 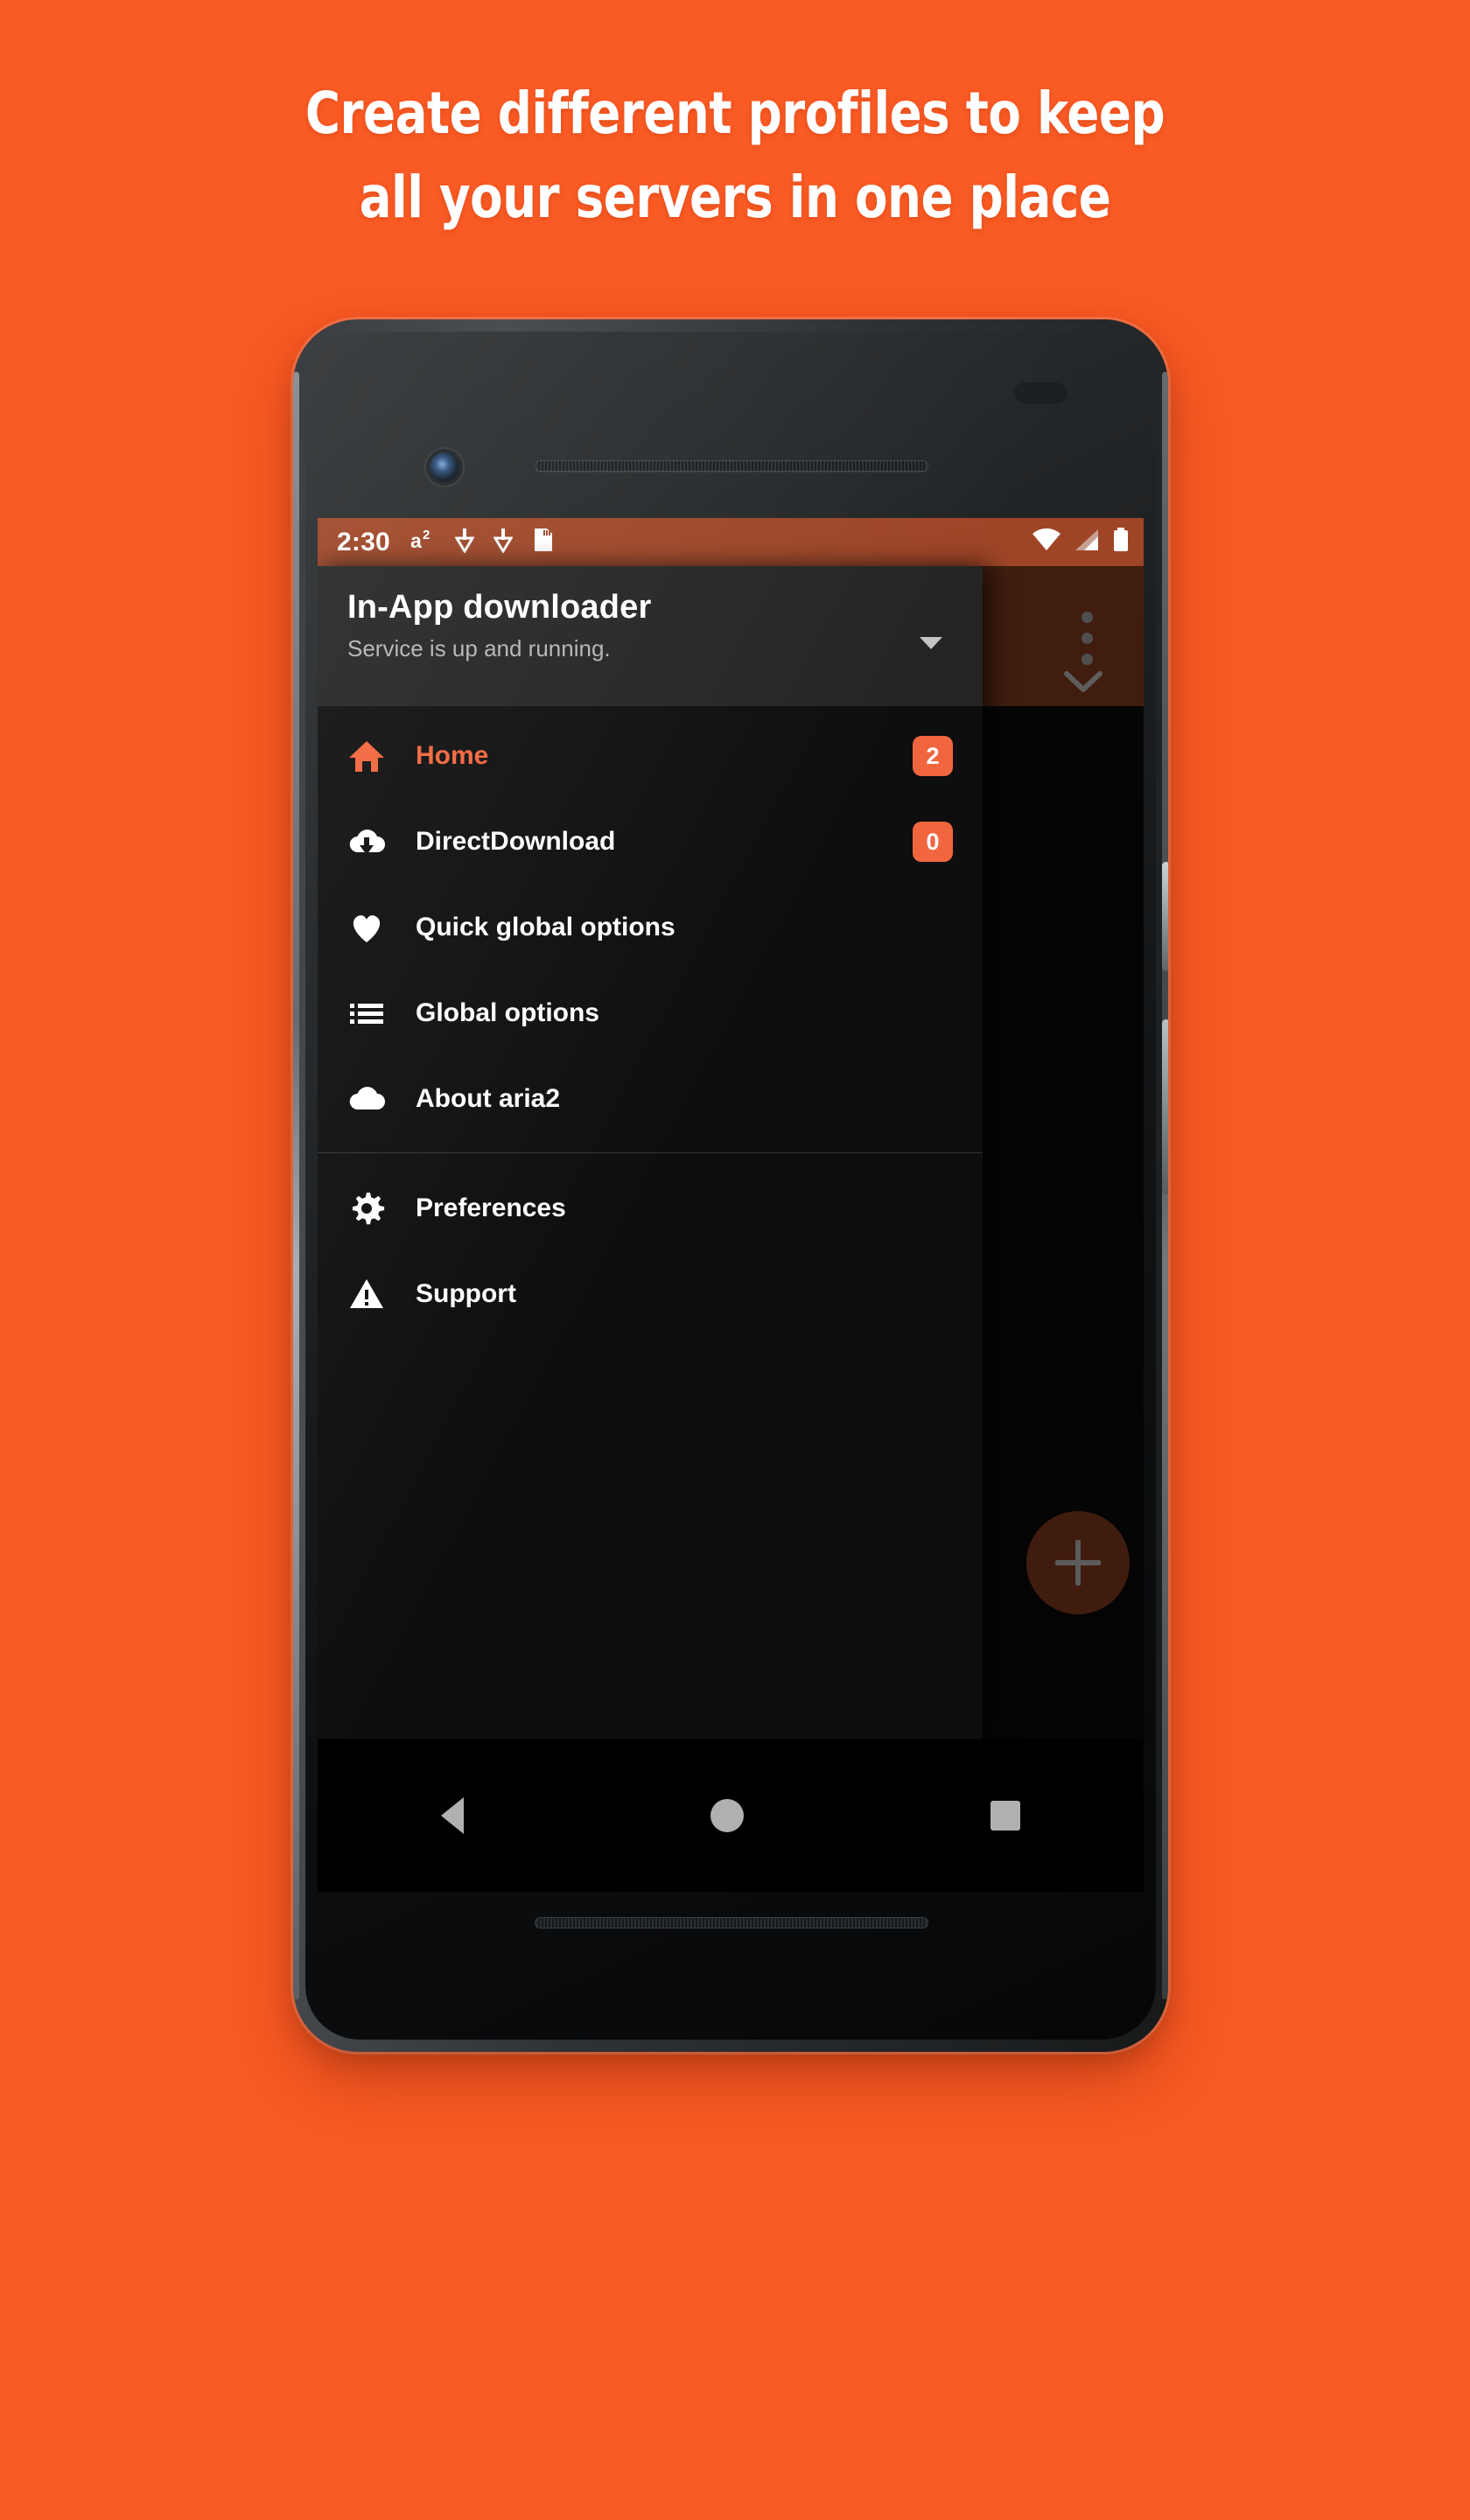 I want to click on svg-text: a, so click(x=416, y=540).